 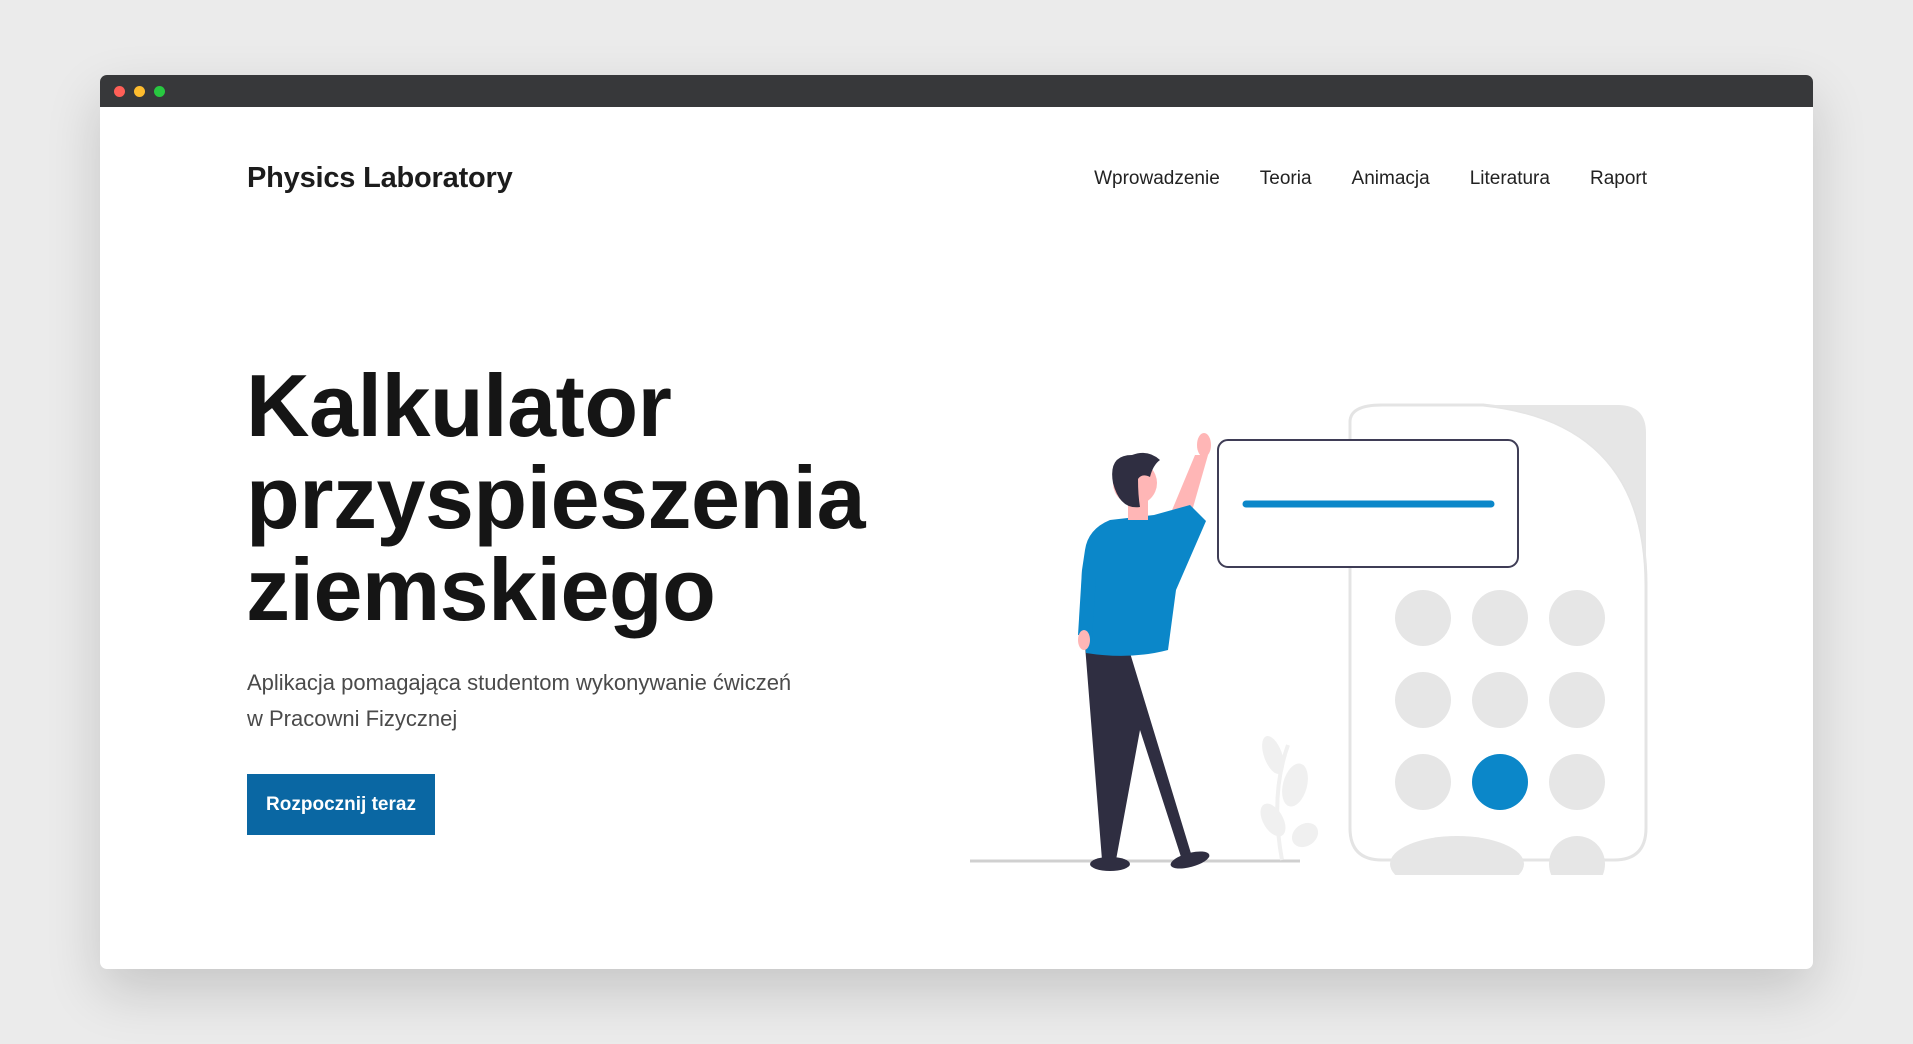 What do you see at coordinates (352, 718) in the screenshot?
I see `hero-subtitle-line: w Pracowni Fizycznej` at bounding box center [352, 718].